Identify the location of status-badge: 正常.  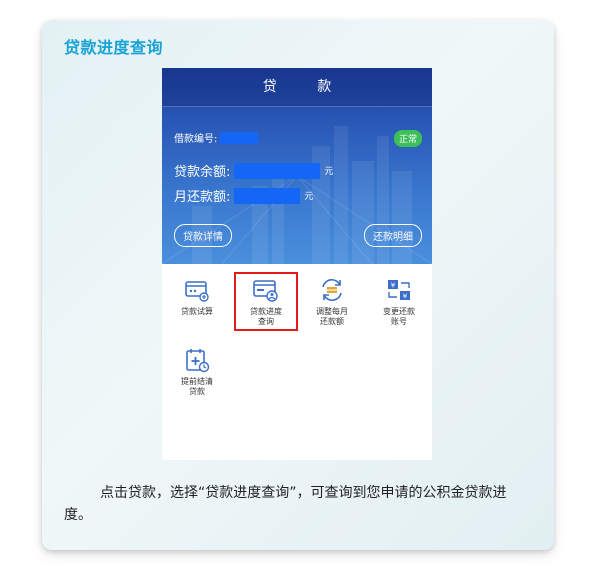
(407, 138).